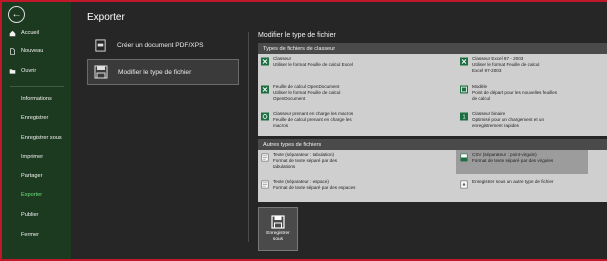 The width and height of the screenshot is (607, 261). I want to click on excel-binary-icon: 1, so click(464, 116).